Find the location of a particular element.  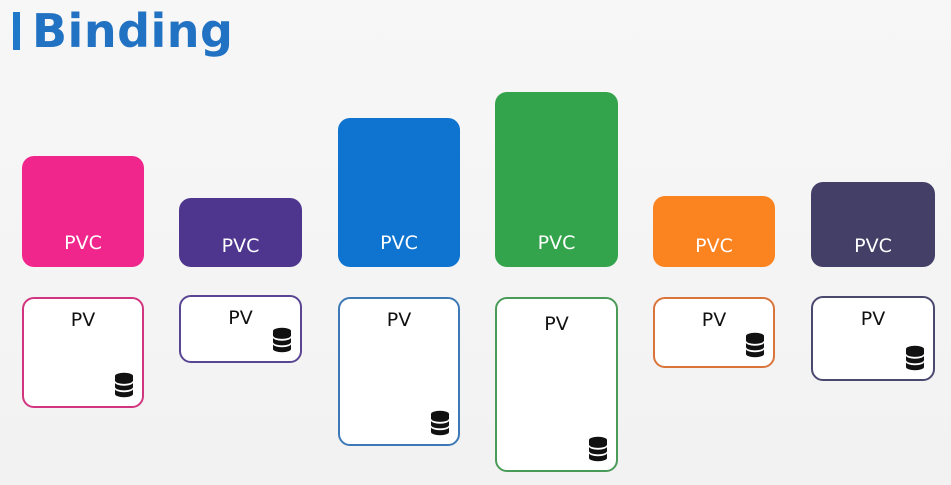

pv-box-4: PV is located at coordinates (556, 384).